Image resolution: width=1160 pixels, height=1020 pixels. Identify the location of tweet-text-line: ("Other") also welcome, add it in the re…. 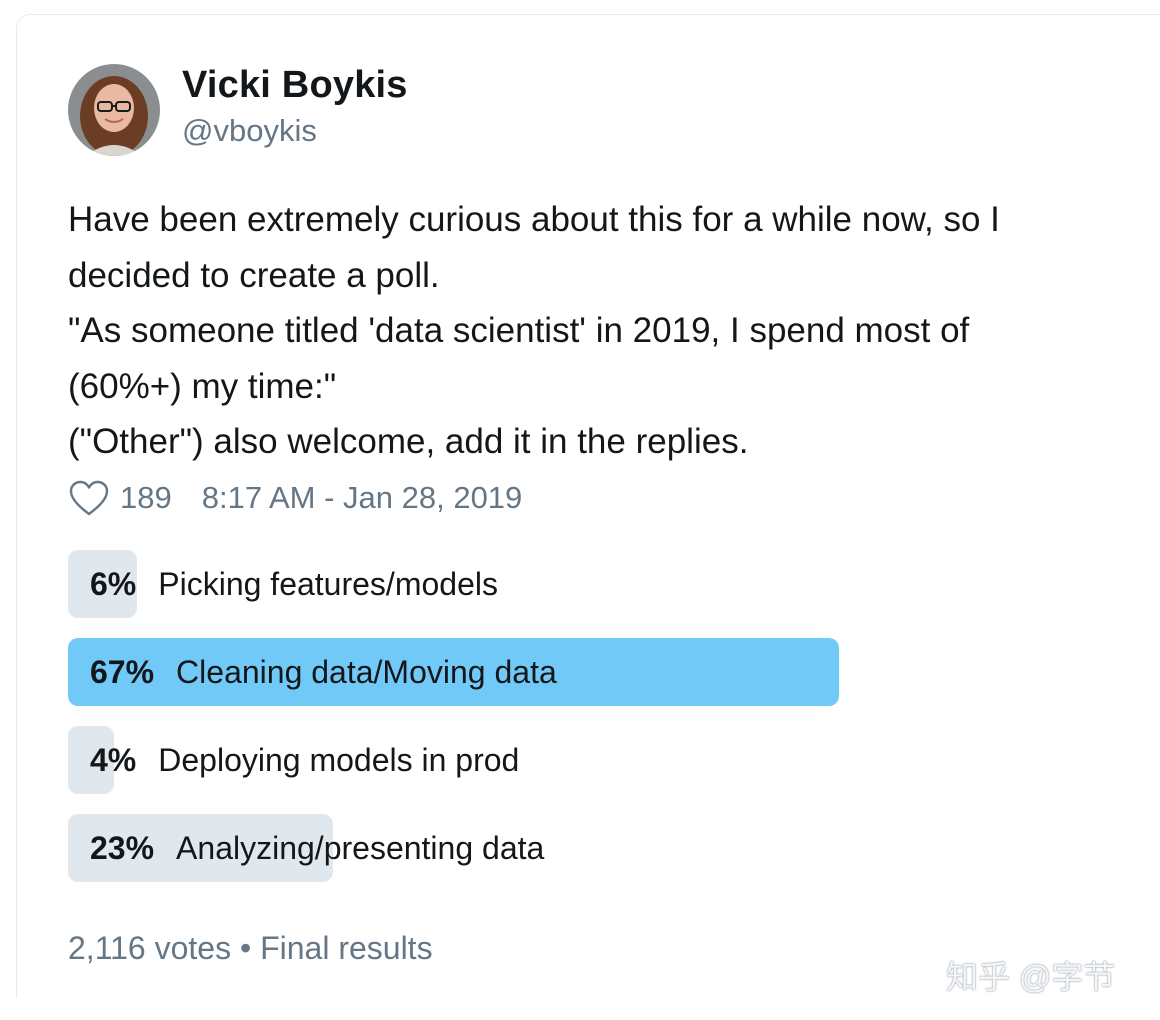
(408, 441).